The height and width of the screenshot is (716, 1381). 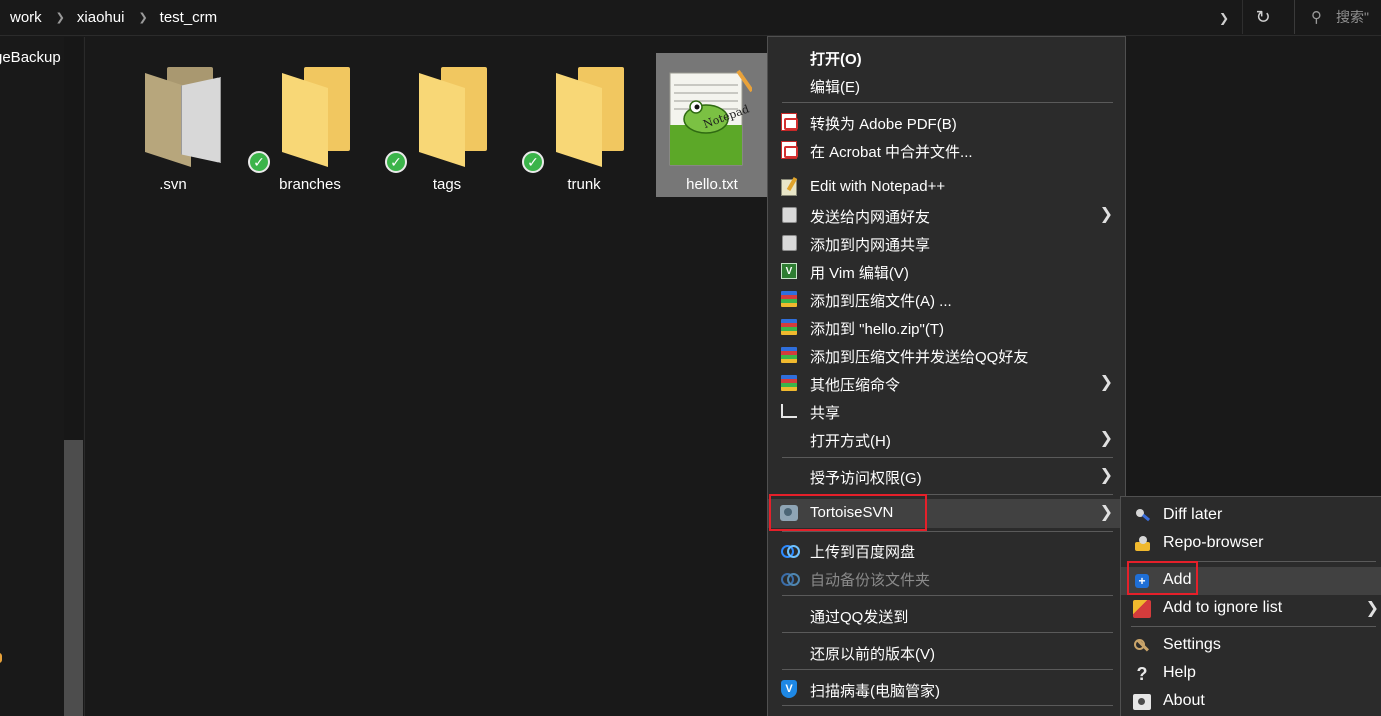 I want to click on menu-item-notepadpp: Edit with Notepad++, so click(x=946, y=187).